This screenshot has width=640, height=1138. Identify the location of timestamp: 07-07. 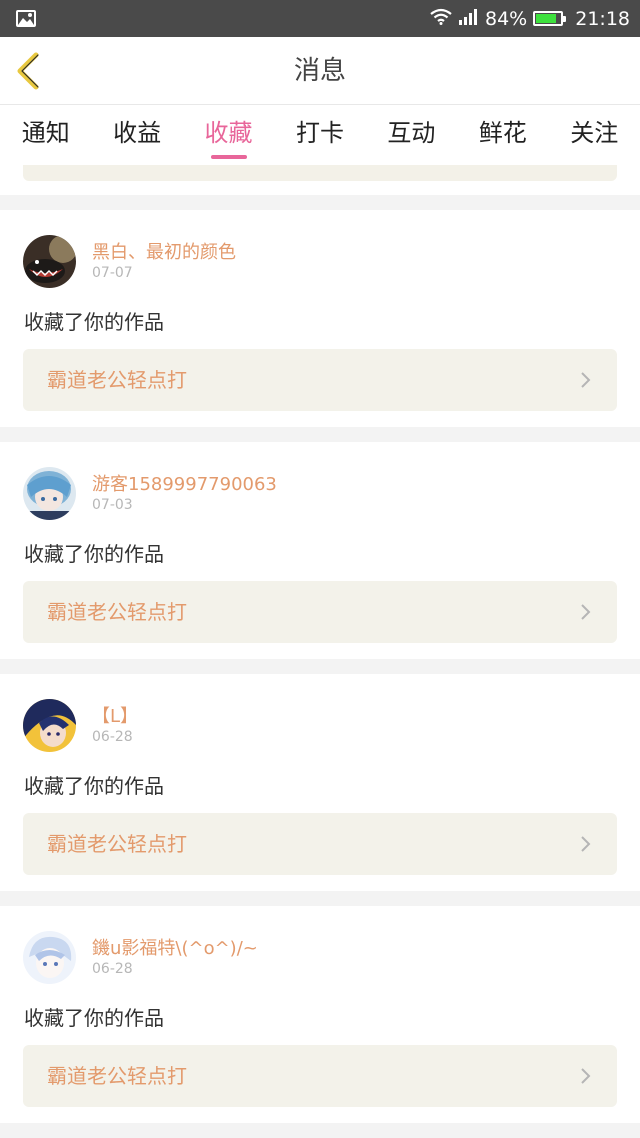
(112, 273).